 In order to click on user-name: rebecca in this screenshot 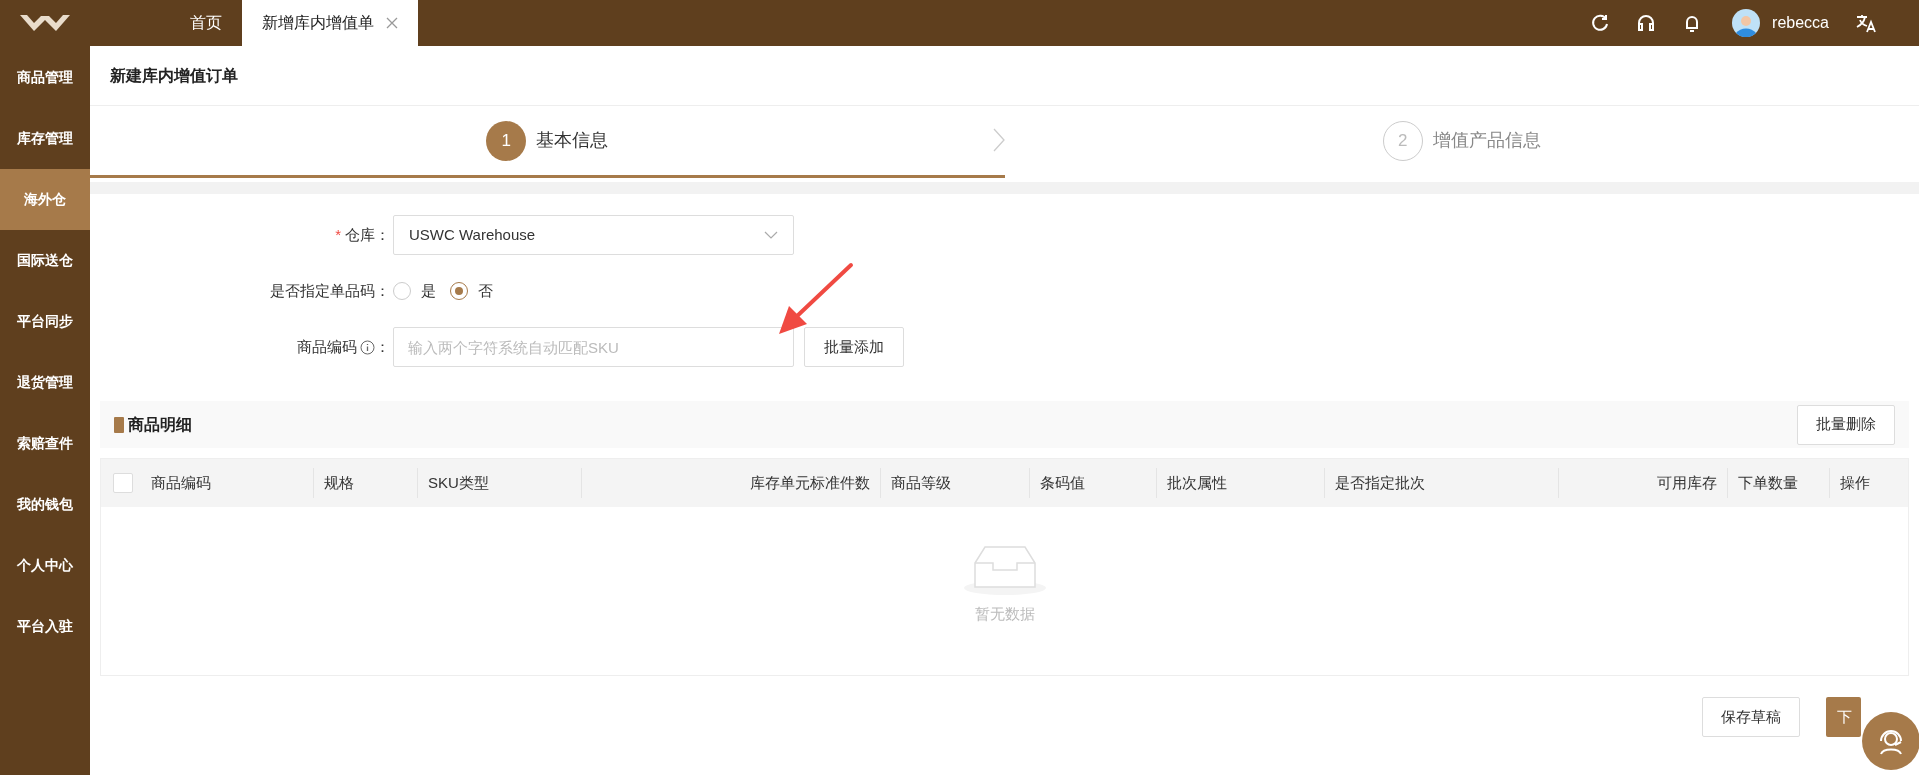, I will do `click(1800, 23)`.